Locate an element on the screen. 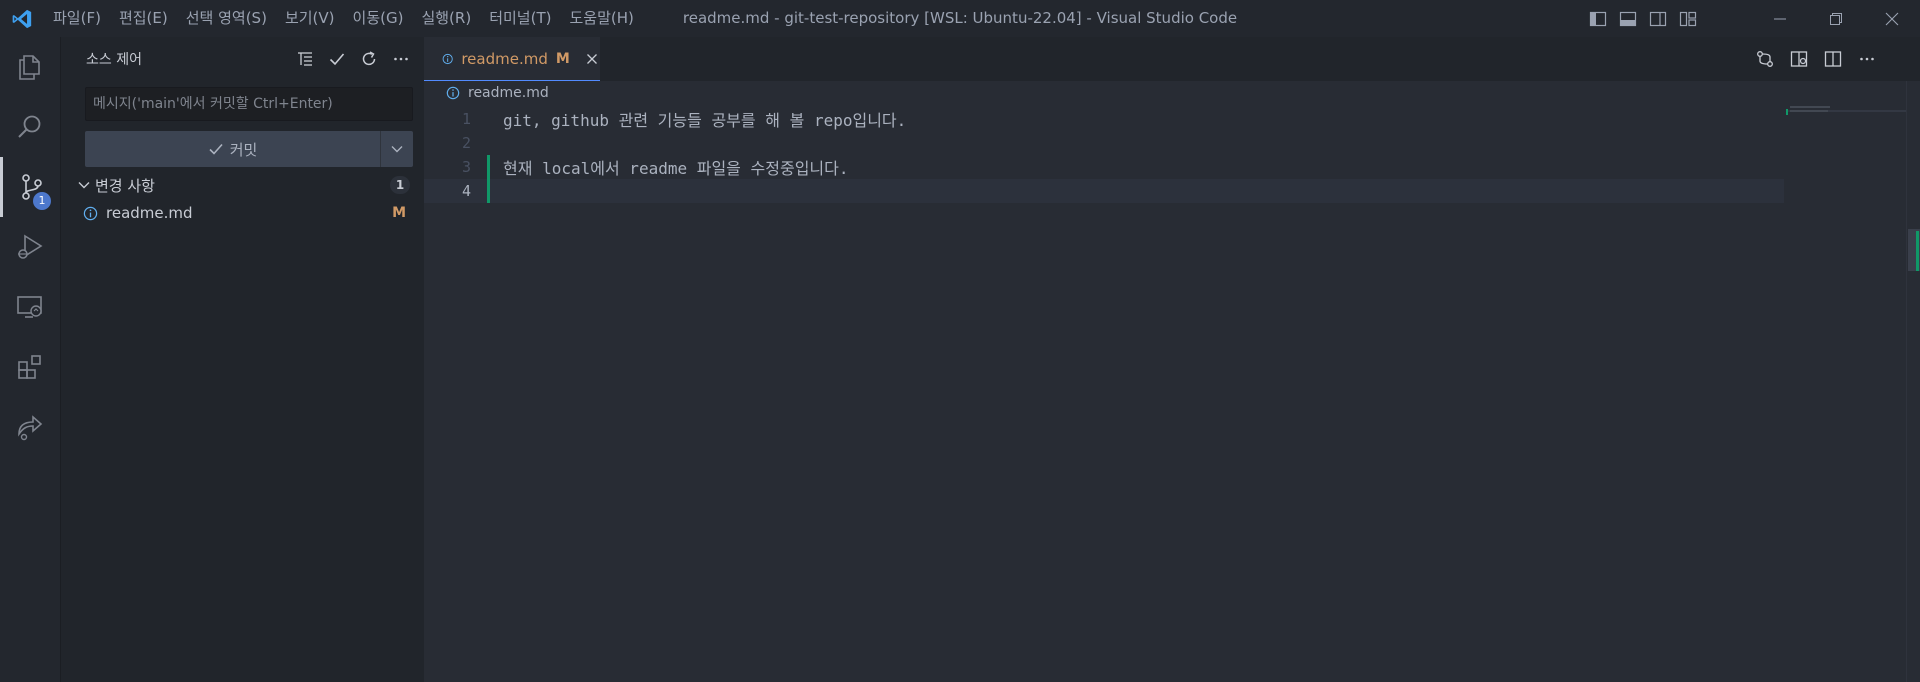  breadcrumb: readme.md is located at coordinates (1172, 93).